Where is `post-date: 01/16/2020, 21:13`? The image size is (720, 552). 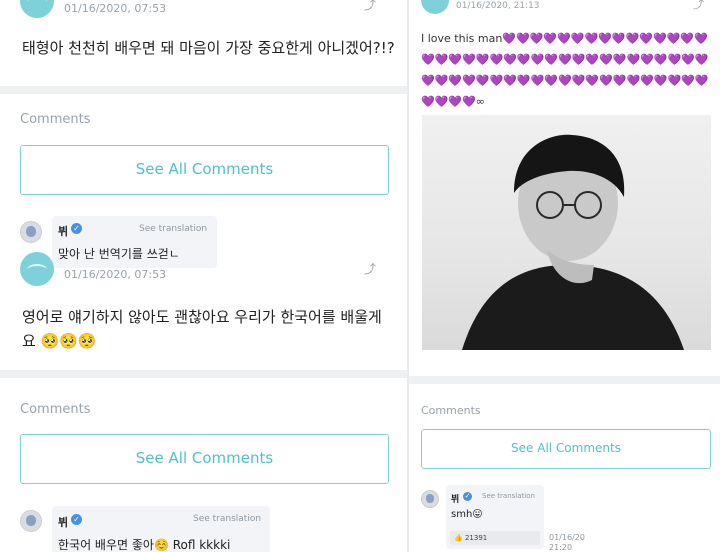 post-date: 01/16/2020, 21:13 is located at coordinates (498, 6).